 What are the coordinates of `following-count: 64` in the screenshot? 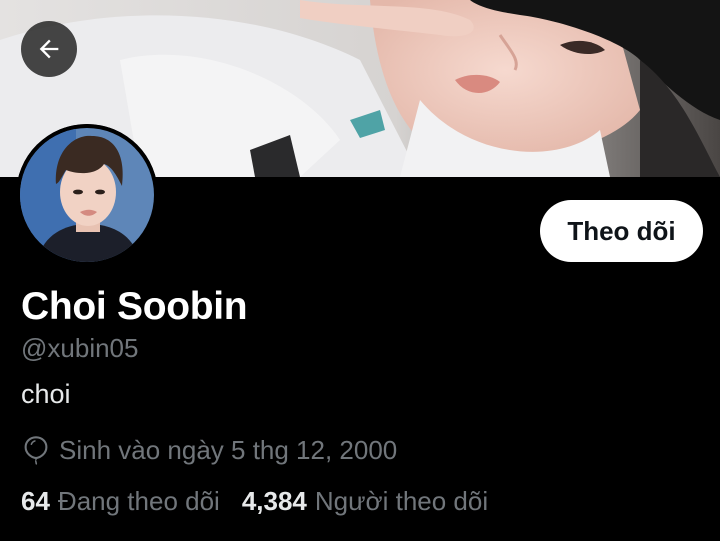 It's located at (35, 500).